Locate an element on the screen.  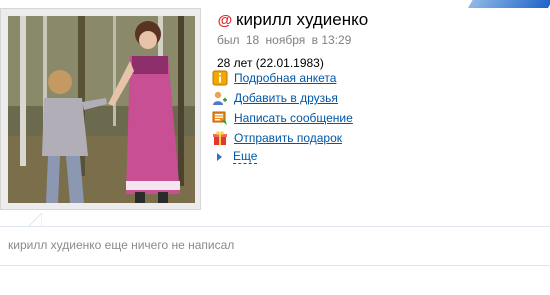
more-actions: Еще is located at coordinates (285, 157).